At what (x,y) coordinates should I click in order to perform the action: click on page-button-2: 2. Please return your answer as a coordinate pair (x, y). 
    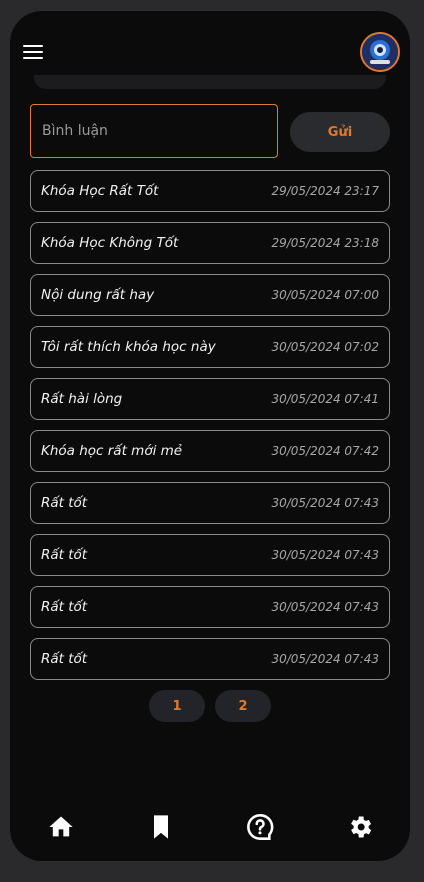
    Looking at the image, I should click on (243, 706).